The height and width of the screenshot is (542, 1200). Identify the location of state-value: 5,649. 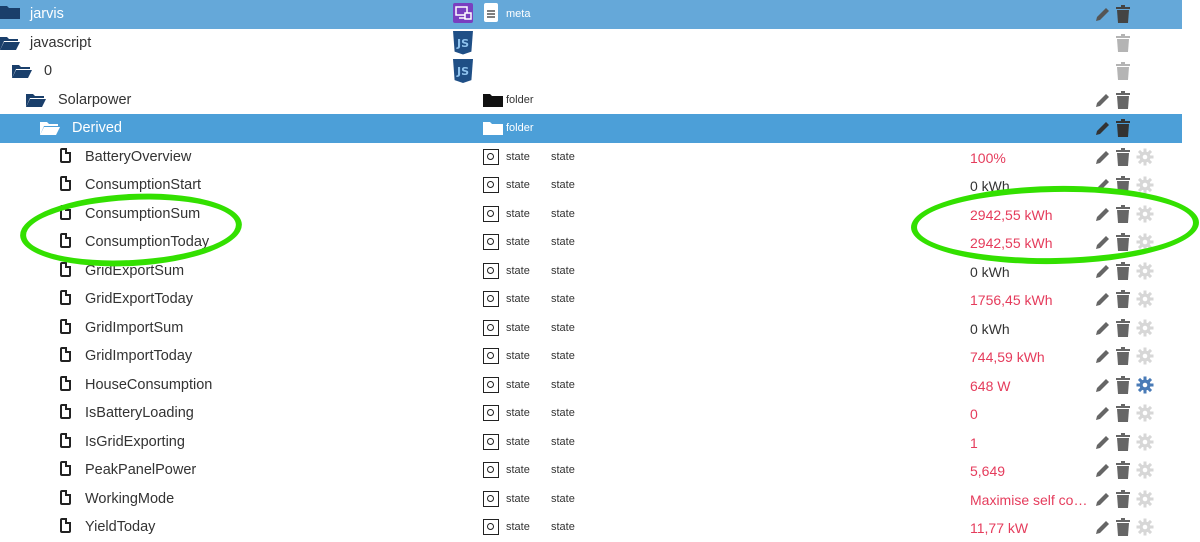
(1032, 471).